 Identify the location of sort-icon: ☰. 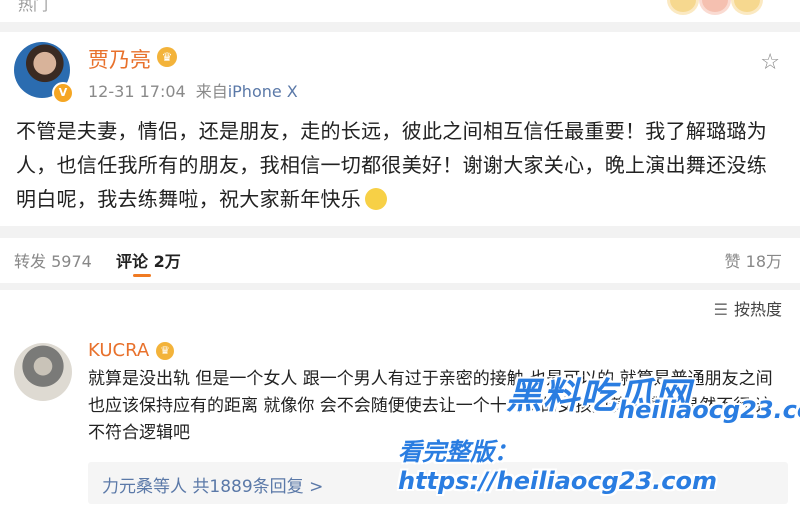
(720, 309).